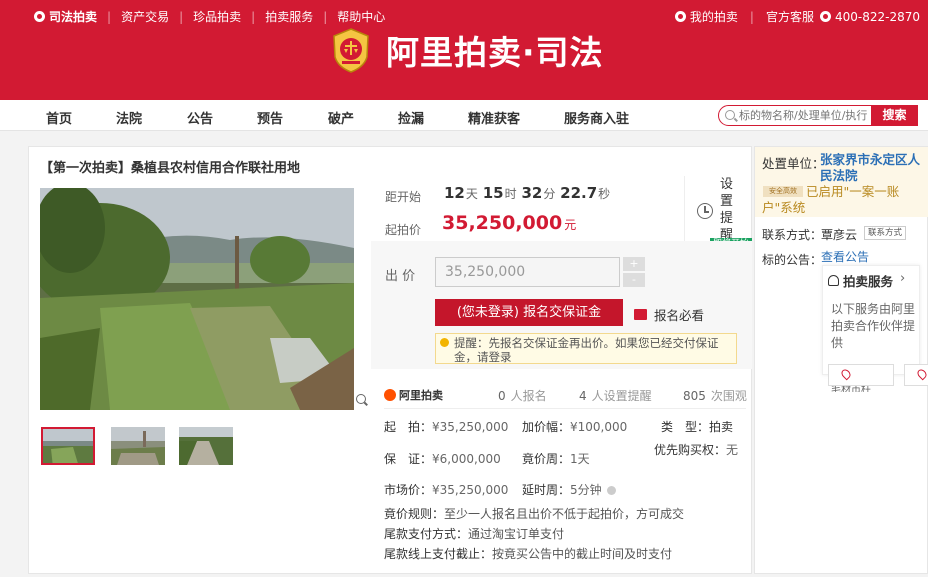 The image size is (928, 577). I want to click on notice-label: 标的公告：, so click(792, 260).